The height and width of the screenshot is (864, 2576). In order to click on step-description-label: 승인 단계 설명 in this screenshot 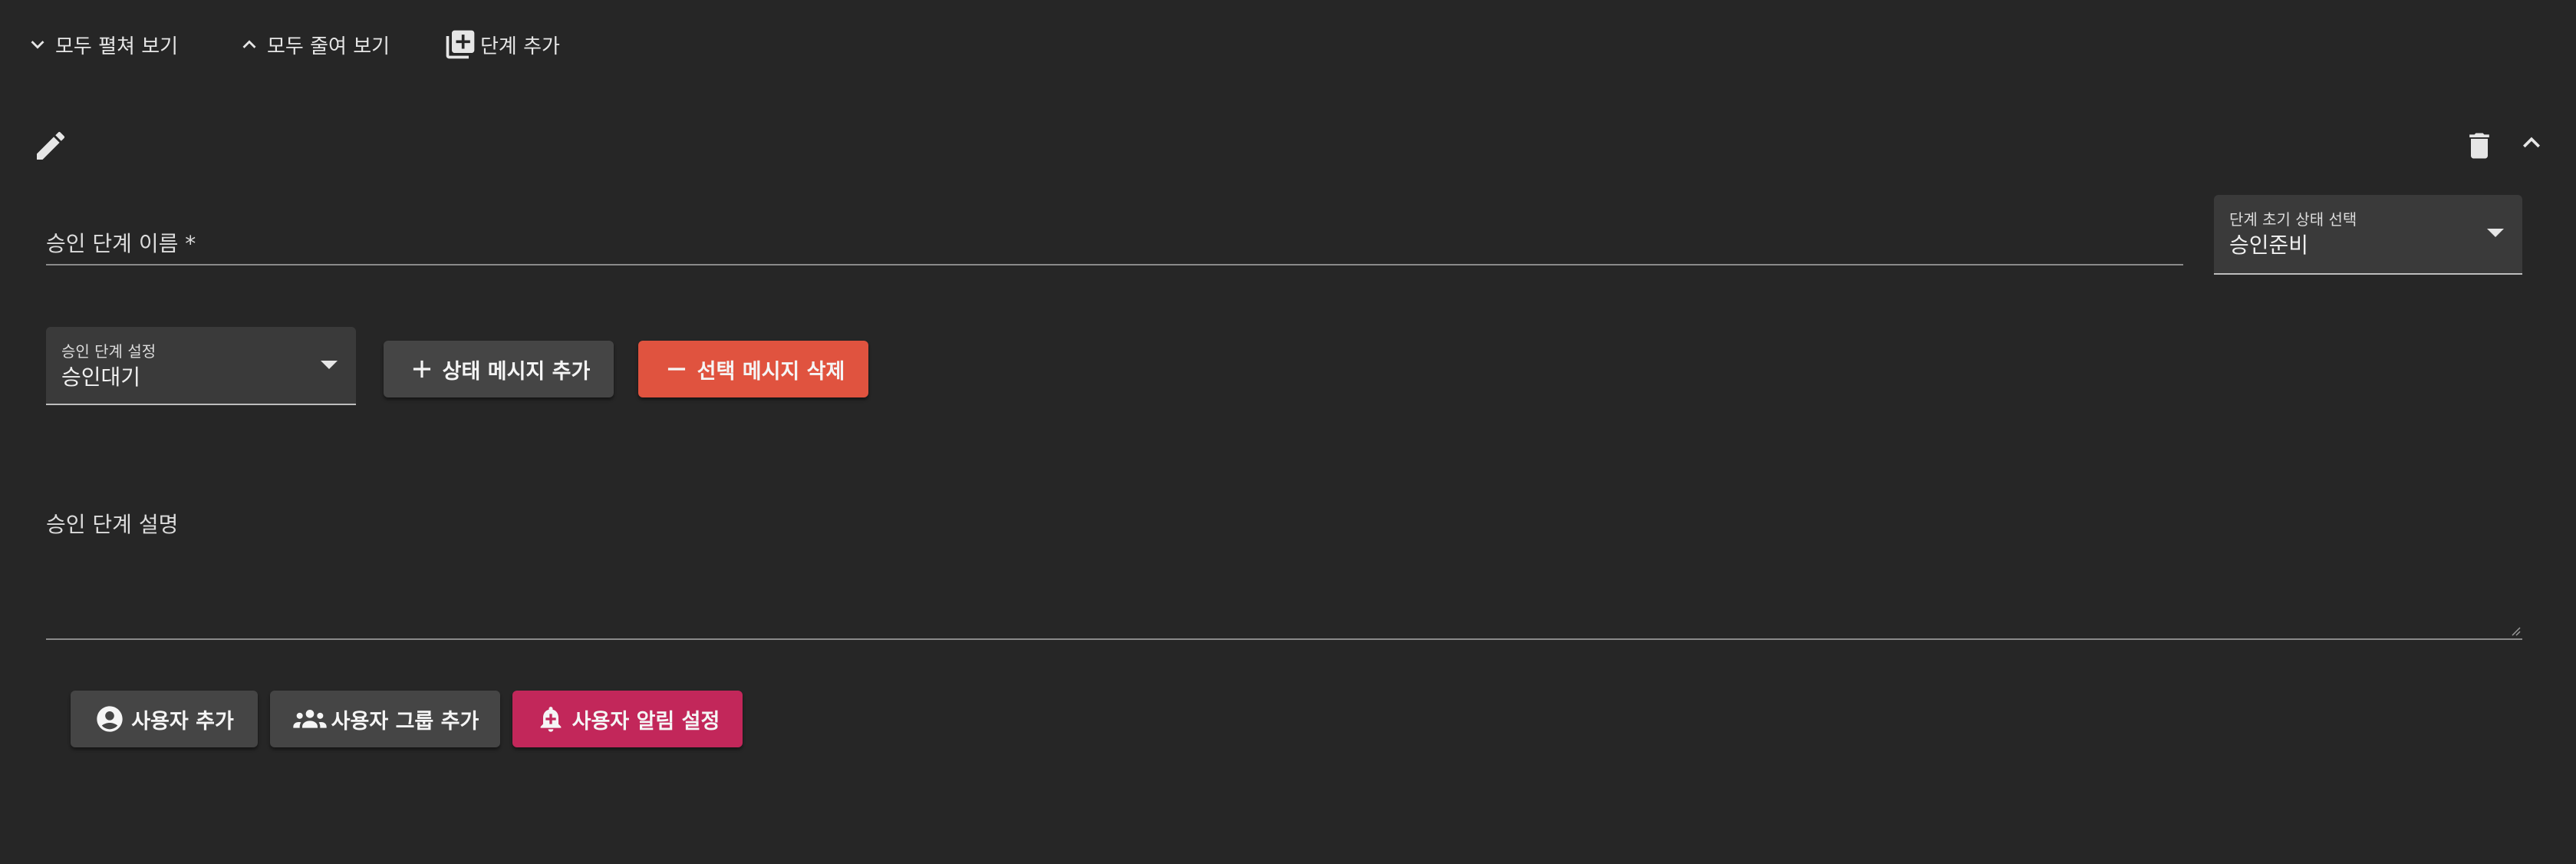, I will do `click(112, 524)`.